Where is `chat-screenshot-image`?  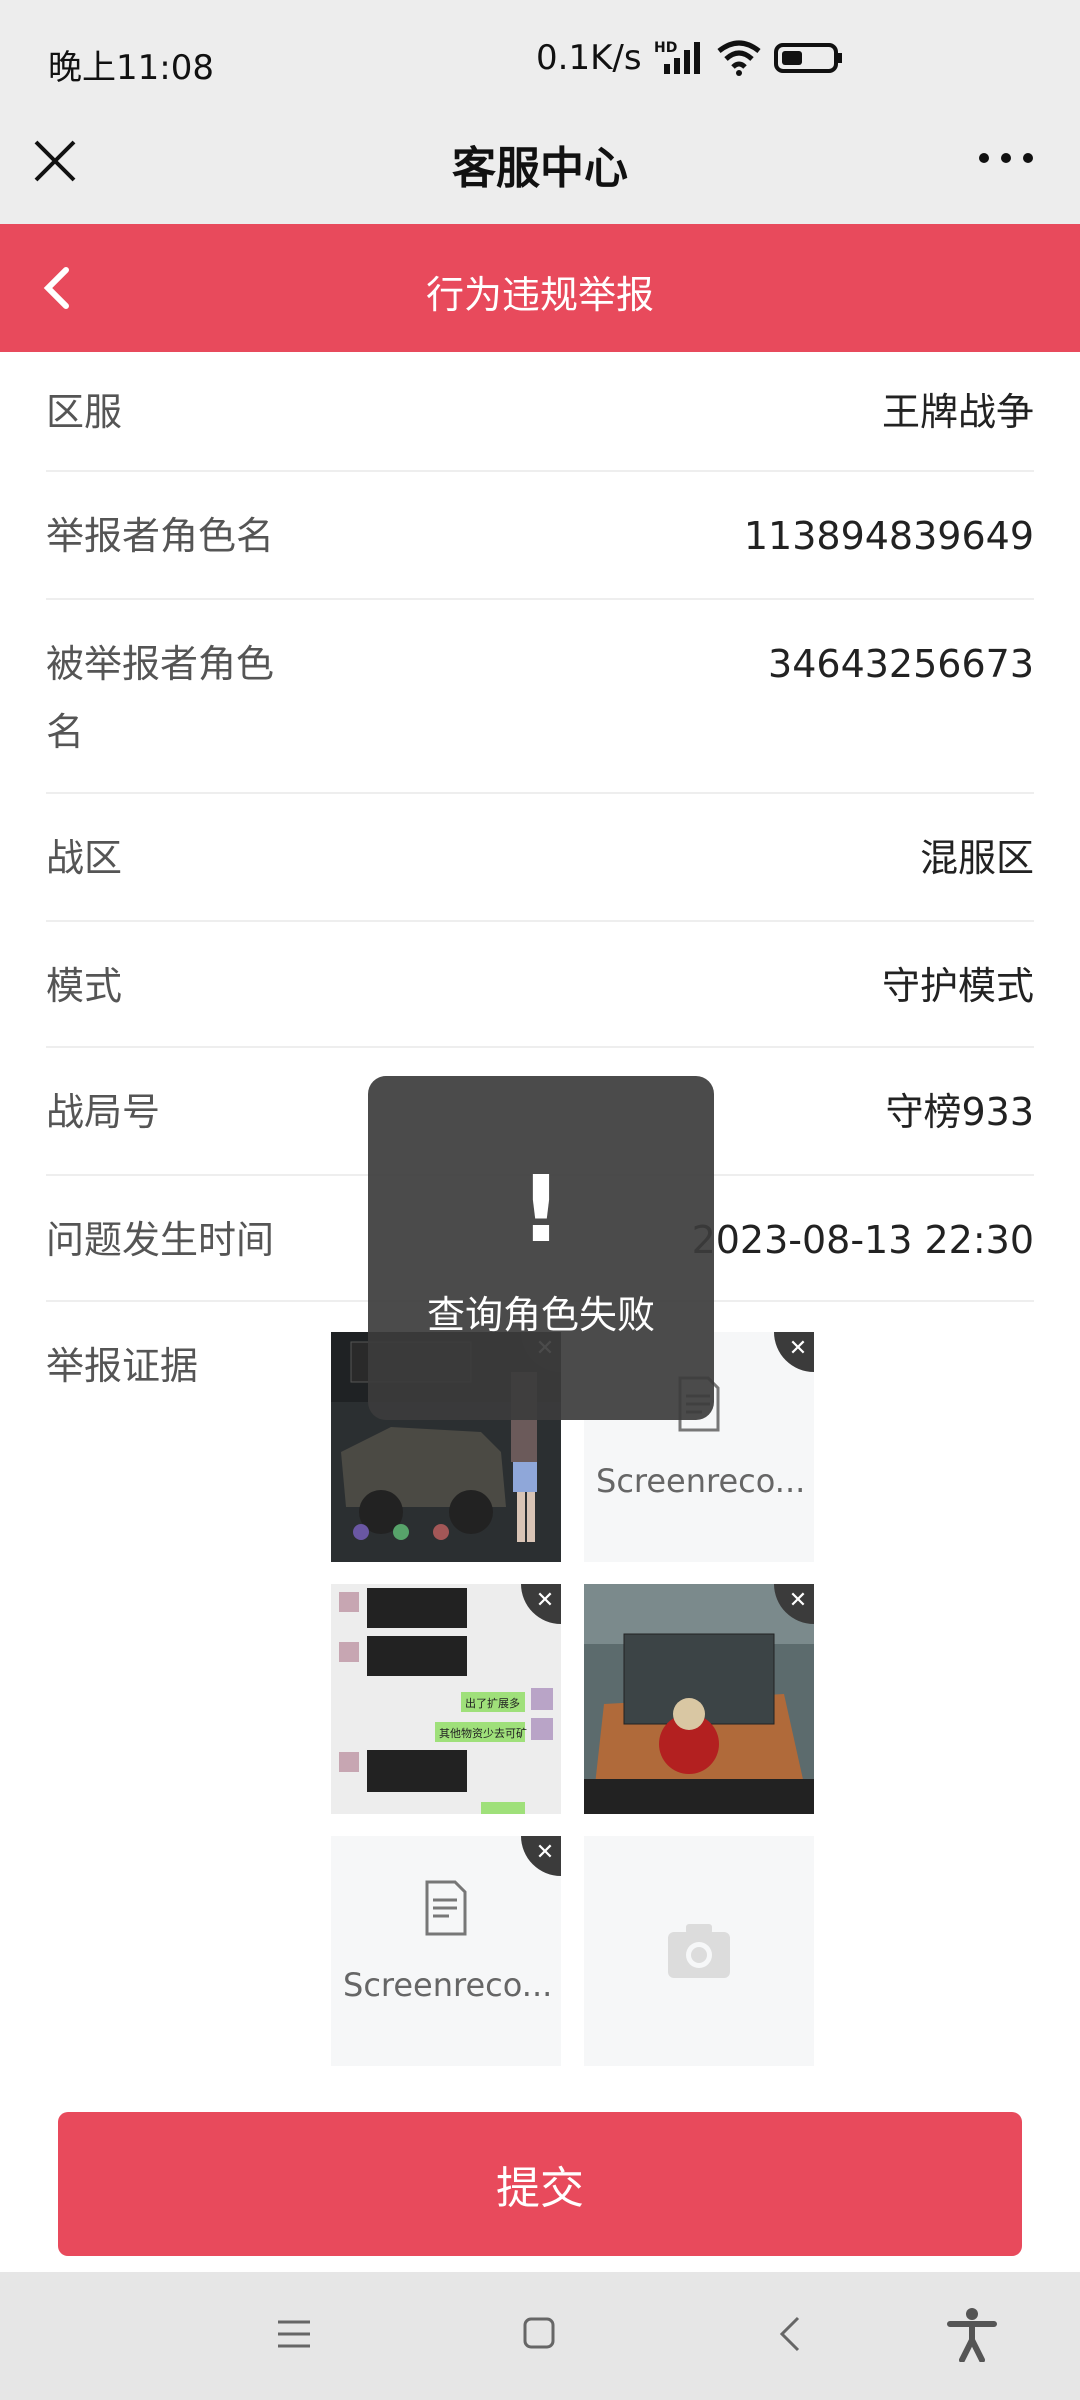 chat-screenshot-image is located at coordinates (446, 1701).